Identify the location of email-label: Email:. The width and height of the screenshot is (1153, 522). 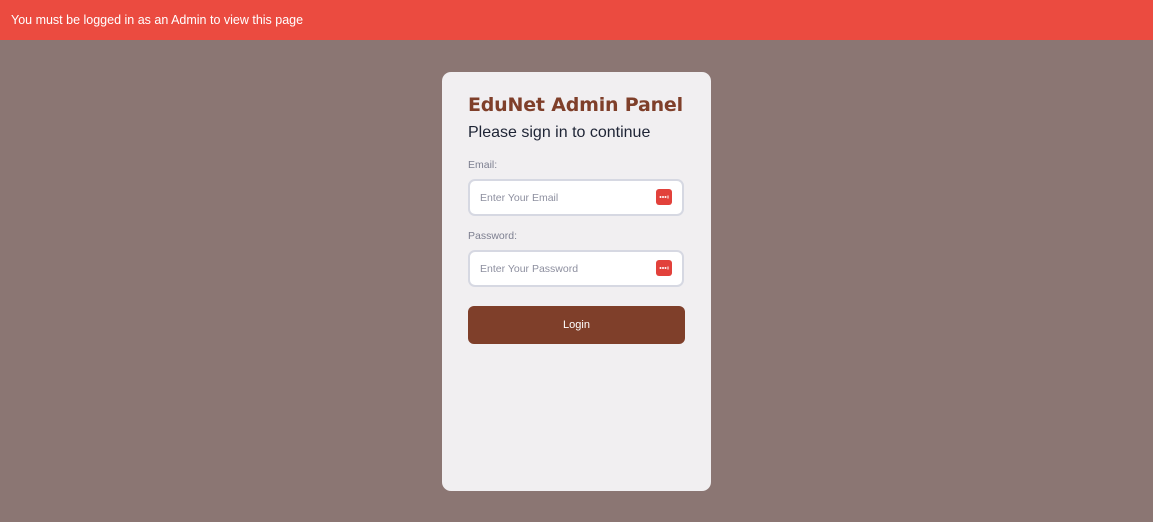
(483, 165).